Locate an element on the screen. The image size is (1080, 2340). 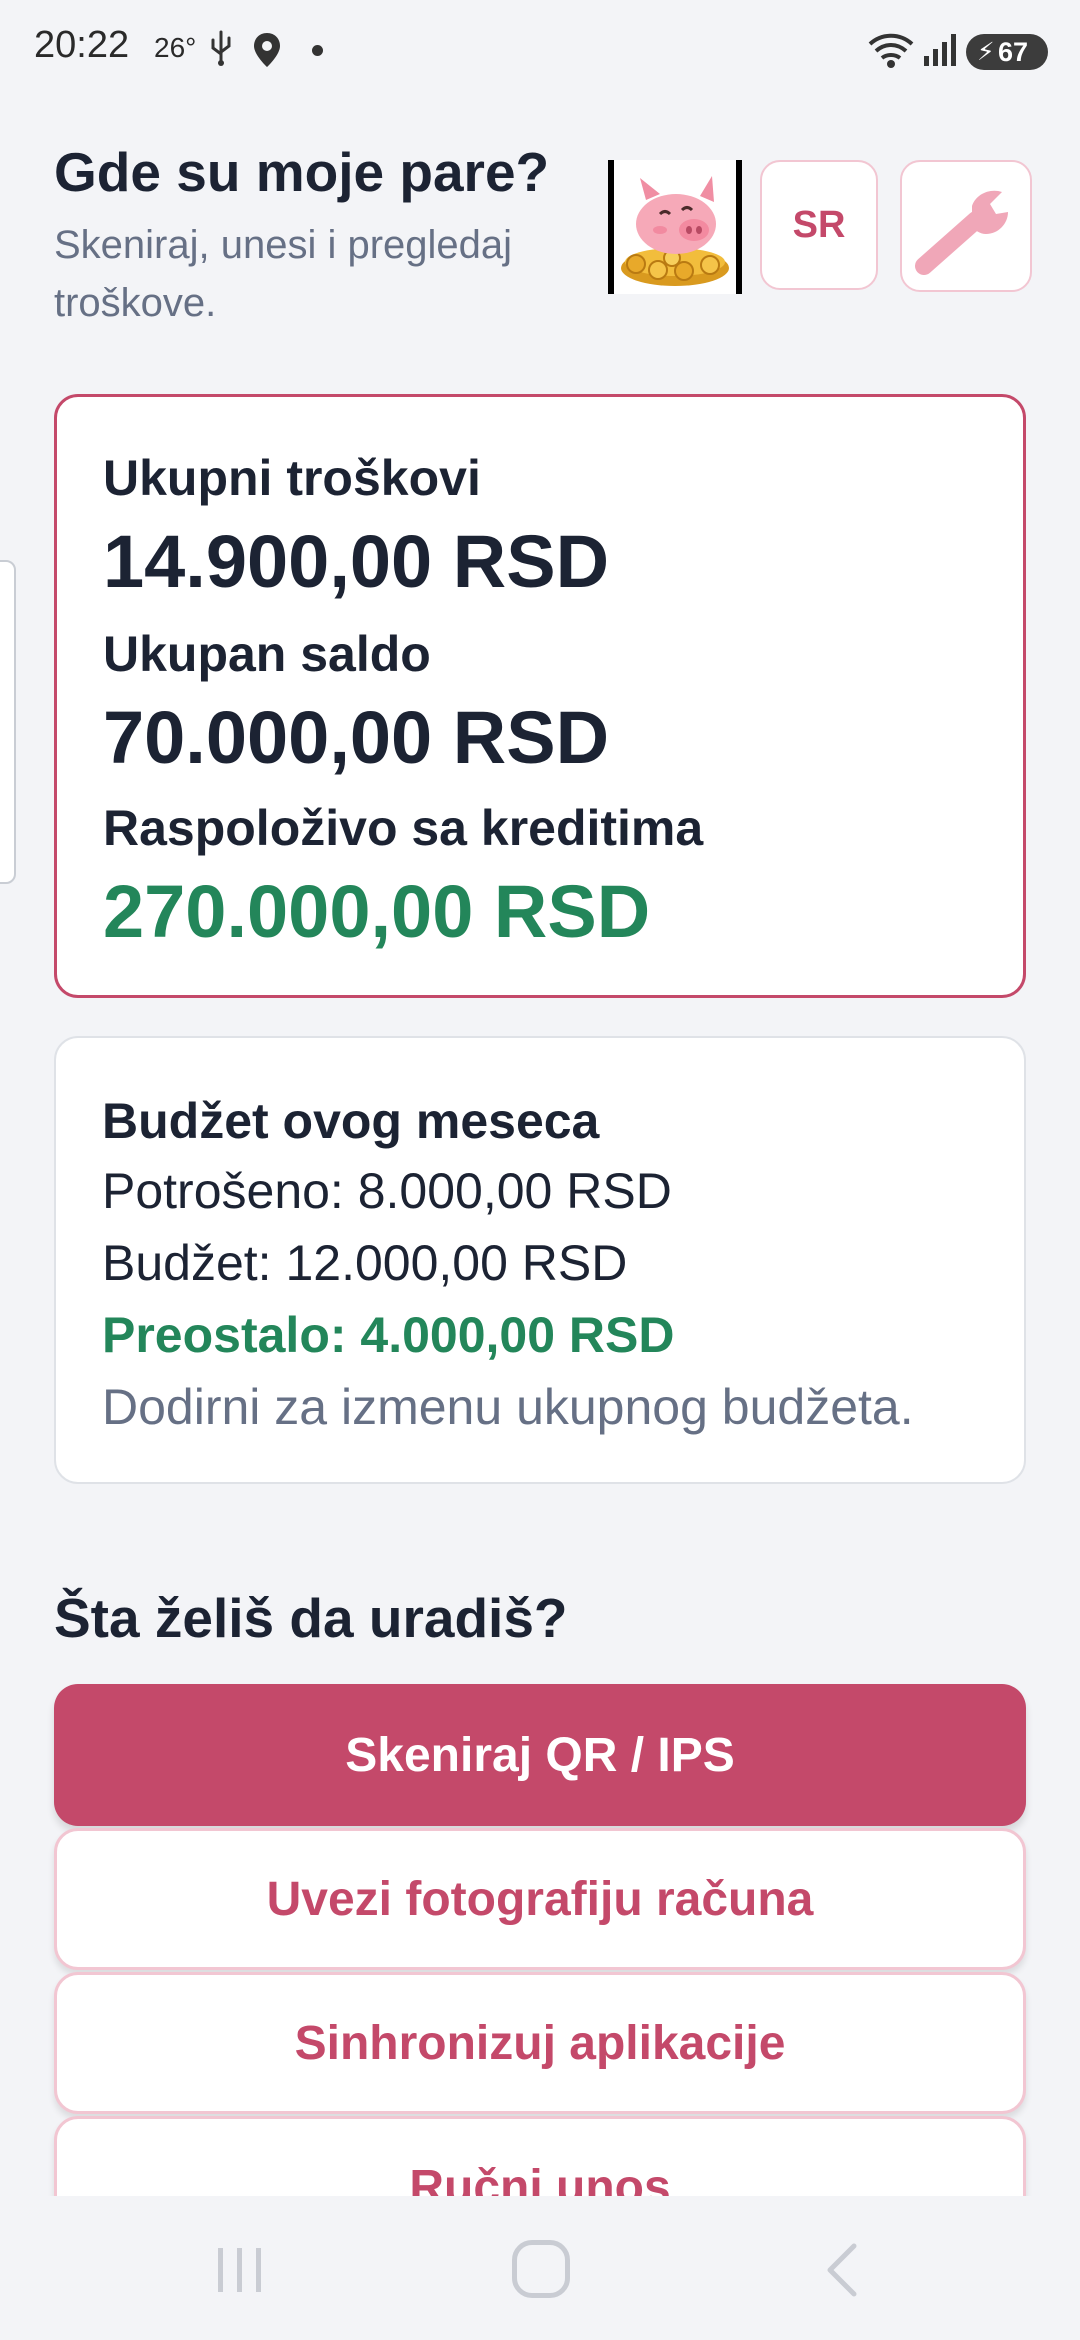
available-with-credit-value: 270.000,00 RSD is located at coordinates (377, 911).